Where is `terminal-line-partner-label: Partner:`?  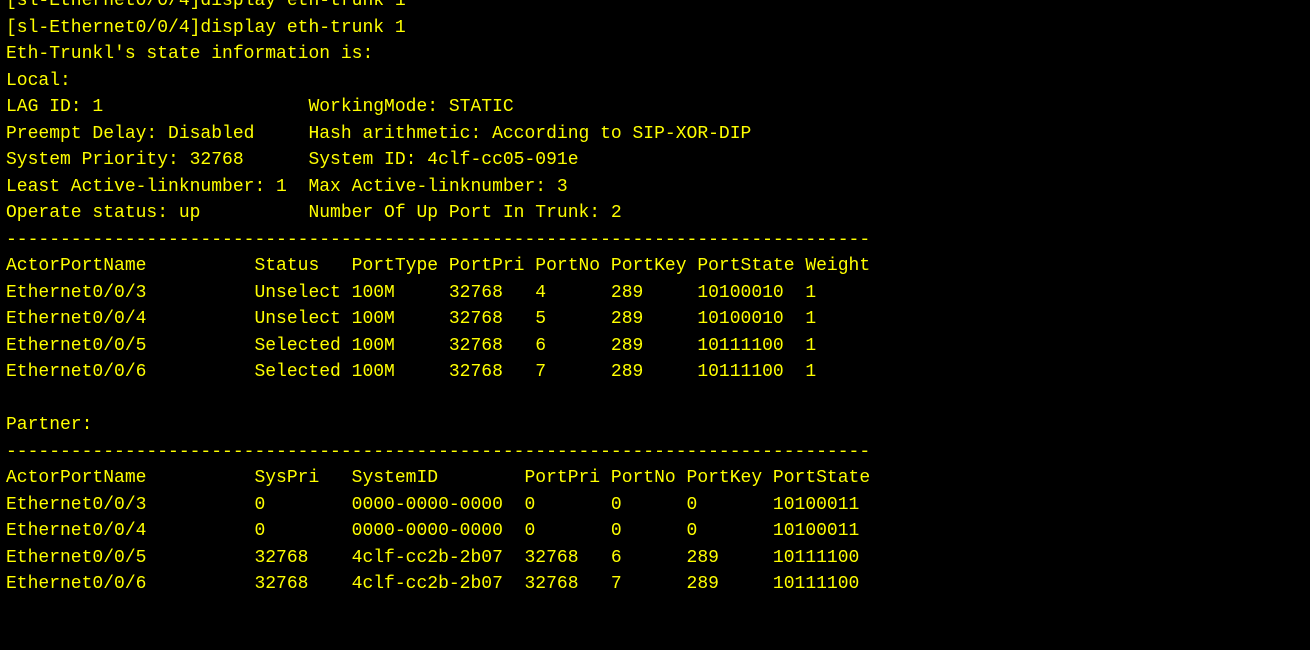 terminal-line-partner-label: Partner: is located at coordinates (49, 425).